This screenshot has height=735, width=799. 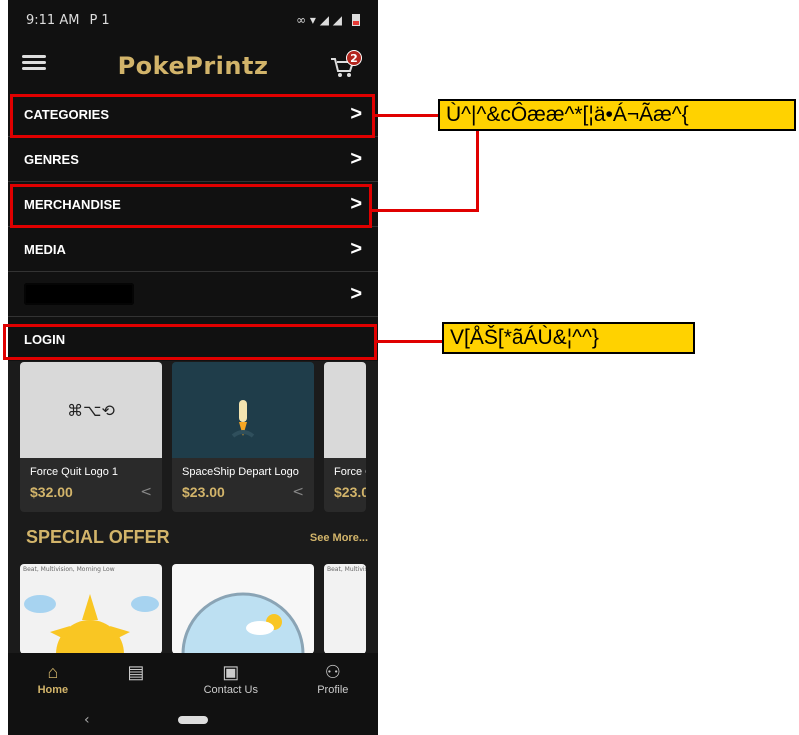 What do you see at coordinates (346, 569) in the screenshot?
I see `offer-tag: Beat, Multivision, Morning Low` at bounding box center [346, 569].